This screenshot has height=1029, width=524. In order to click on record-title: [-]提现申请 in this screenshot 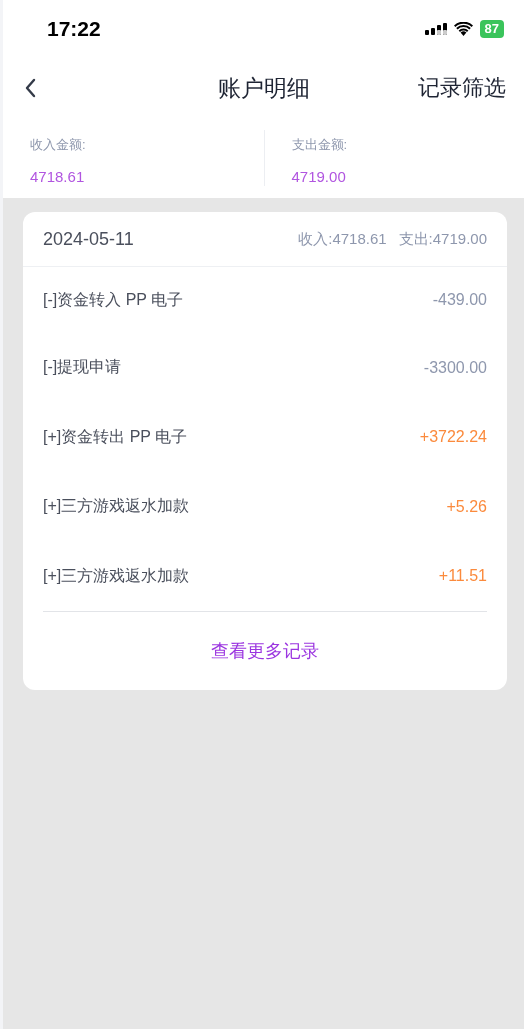, I will do `click(82, 367)`.